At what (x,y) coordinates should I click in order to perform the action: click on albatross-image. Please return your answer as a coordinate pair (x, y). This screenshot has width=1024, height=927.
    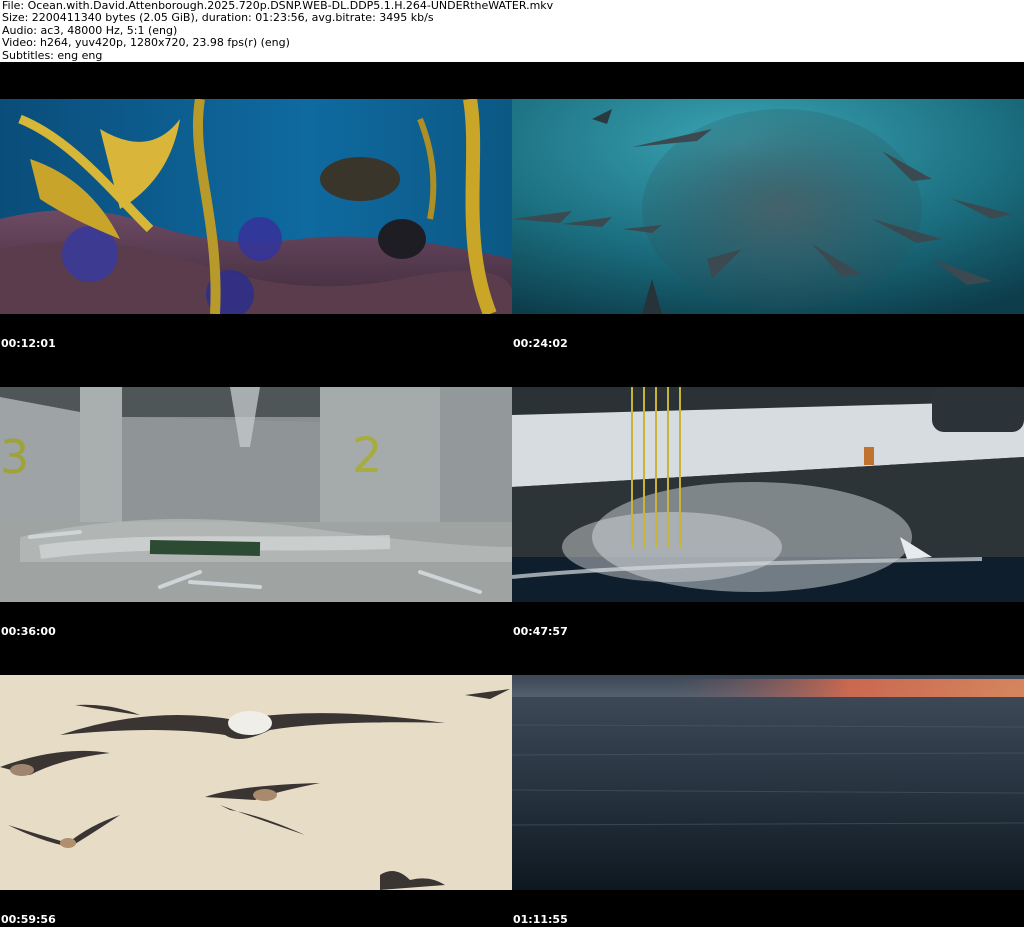
    Looking at the image, I should click on (256, 782).